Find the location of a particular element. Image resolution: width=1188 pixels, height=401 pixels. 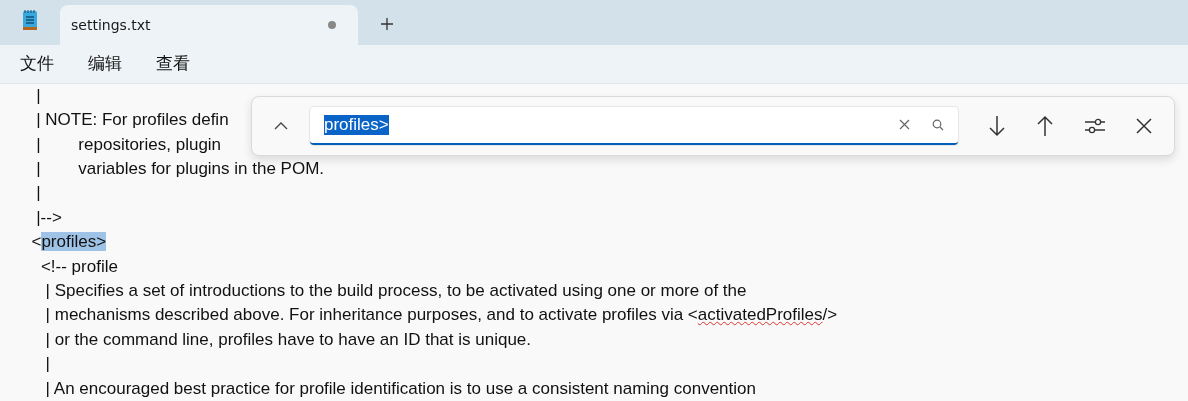

menu-item: 文件 is located at coordinates (37, 64).